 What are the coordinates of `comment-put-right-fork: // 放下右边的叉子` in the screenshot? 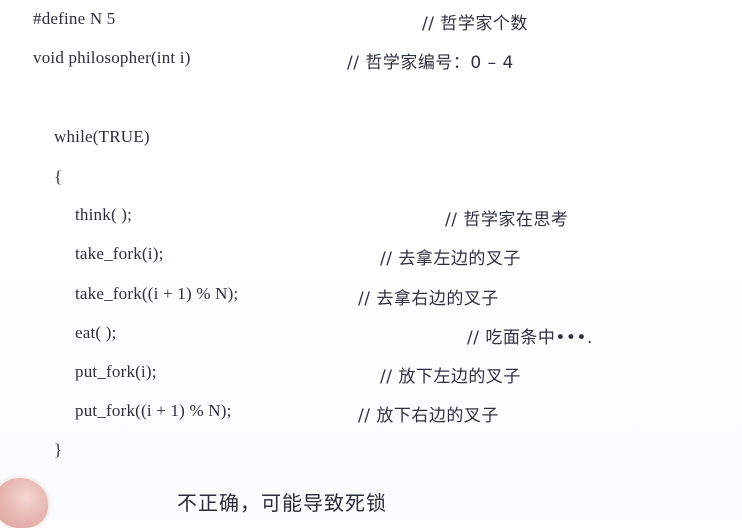 It's located at (428, 416).